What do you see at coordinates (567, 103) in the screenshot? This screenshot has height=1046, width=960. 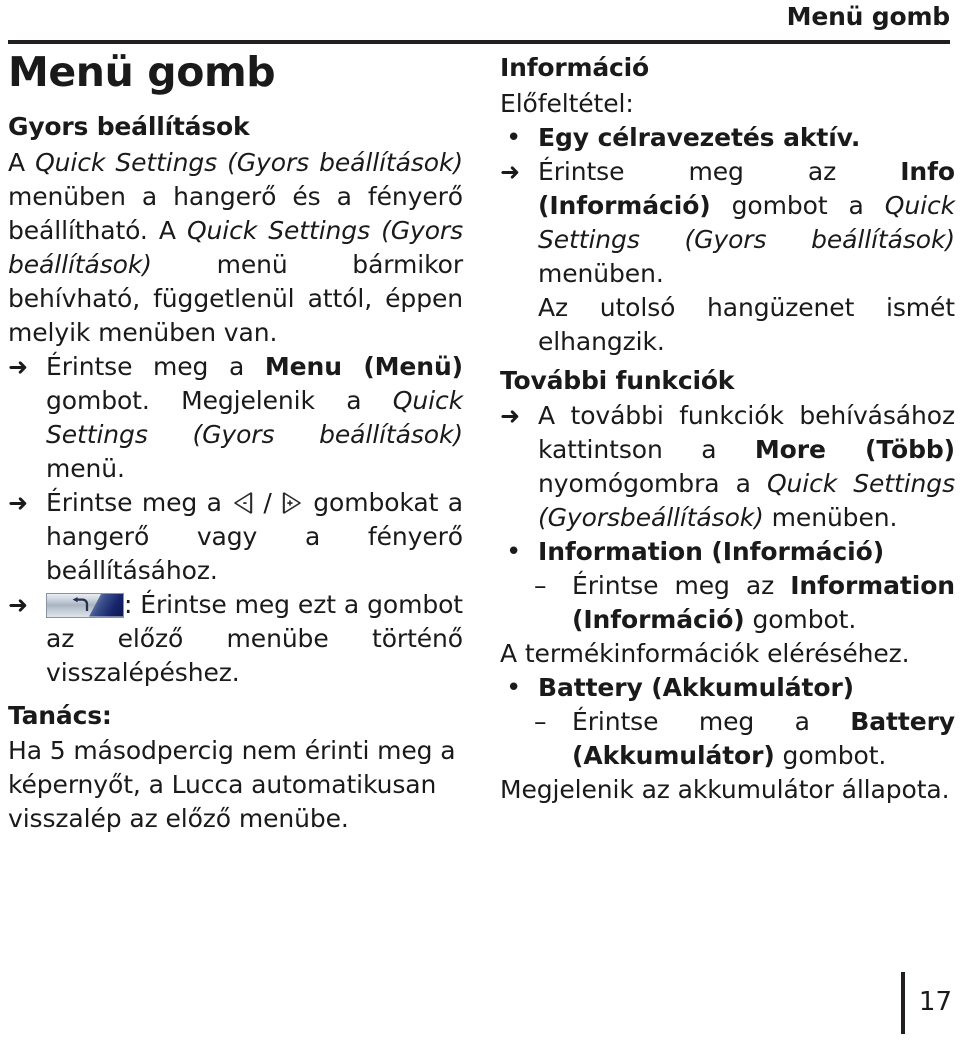 I see `precondition-label: Előfeltétel:` at bounding box center [567, 103].